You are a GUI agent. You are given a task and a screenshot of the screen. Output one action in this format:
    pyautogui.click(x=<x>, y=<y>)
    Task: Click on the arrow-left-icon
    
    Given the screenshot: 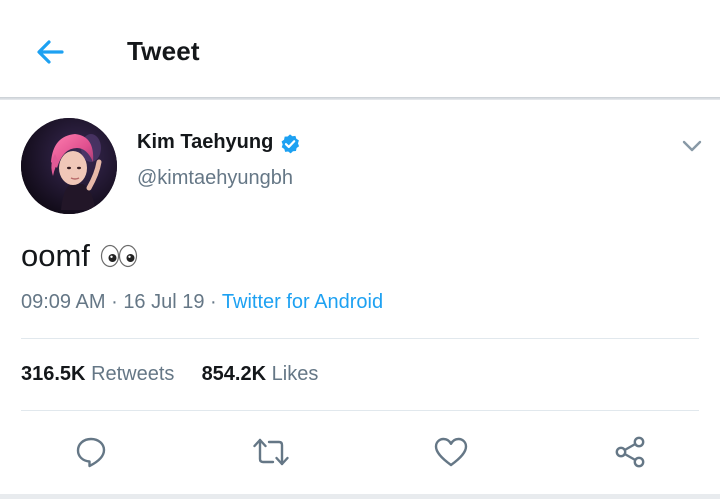 What is the action you would take?
    pyautogui.click(x=50, y=52)
    